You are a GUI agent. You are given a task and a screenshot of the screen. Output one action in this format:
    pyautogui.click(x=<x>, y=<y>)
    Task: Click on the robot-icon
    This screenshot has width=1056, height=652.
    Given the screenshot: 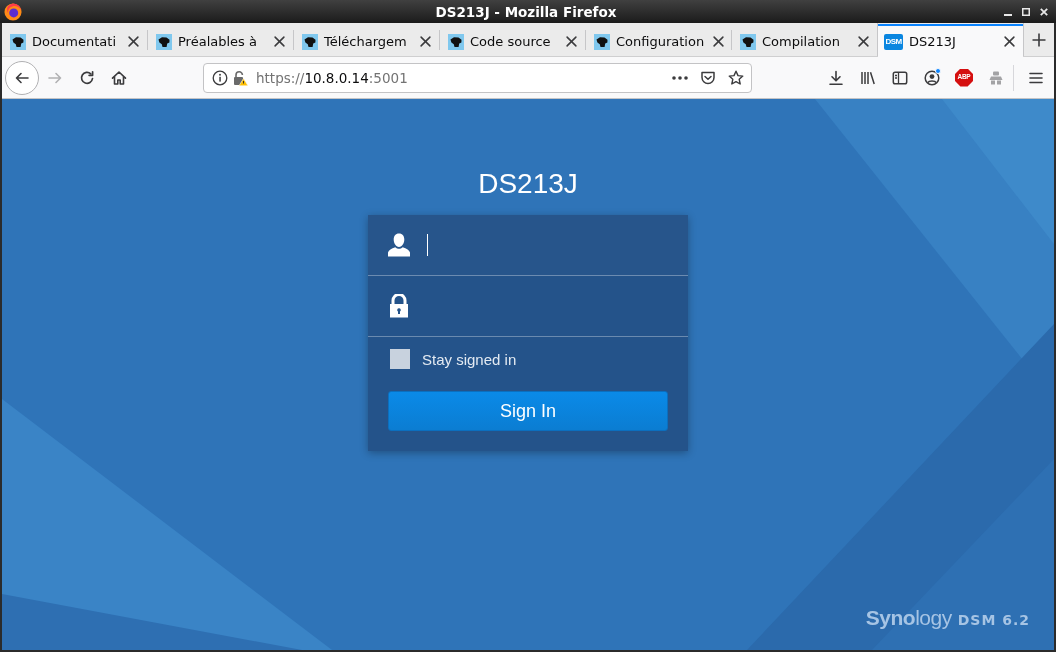 What is the action you would take?
    pyautogui.click(x=996, y=77)
    